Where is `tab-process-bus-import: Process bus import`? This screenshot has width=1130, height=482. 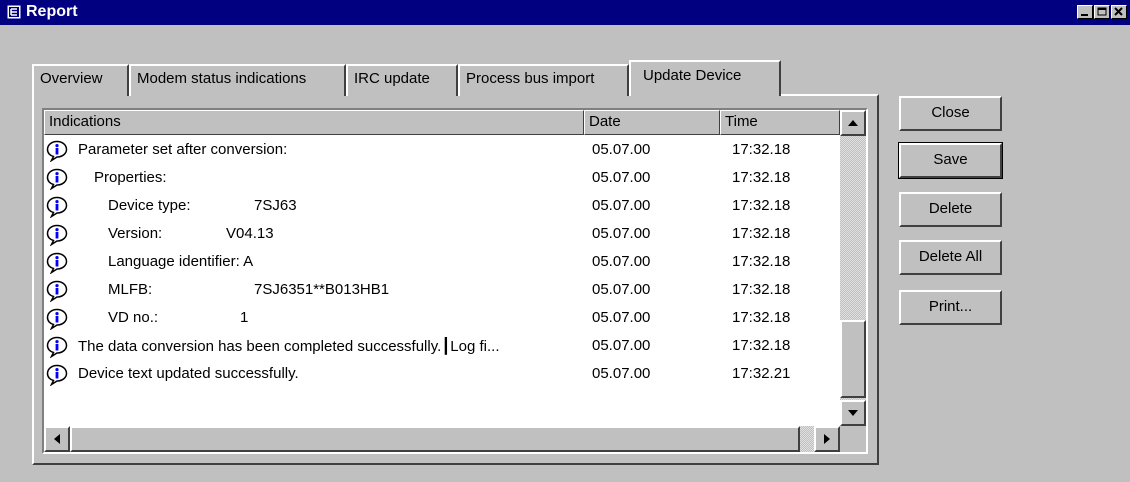
tab-process-bus-import: Process bus import is located at coordinates (543, 80).